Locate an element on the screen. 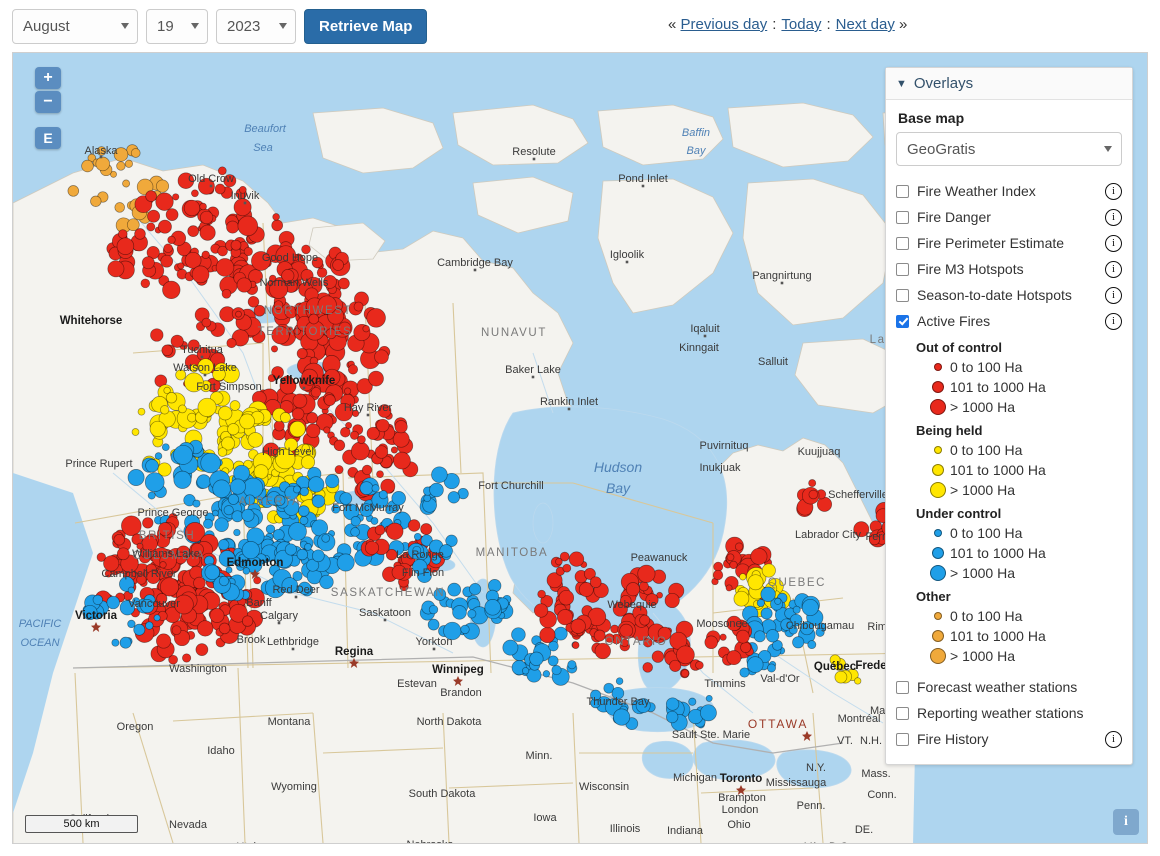 Image resolution: width=1160 pixels, height=856 pixels. info-icon: i is located at coordinates (1113, 217).